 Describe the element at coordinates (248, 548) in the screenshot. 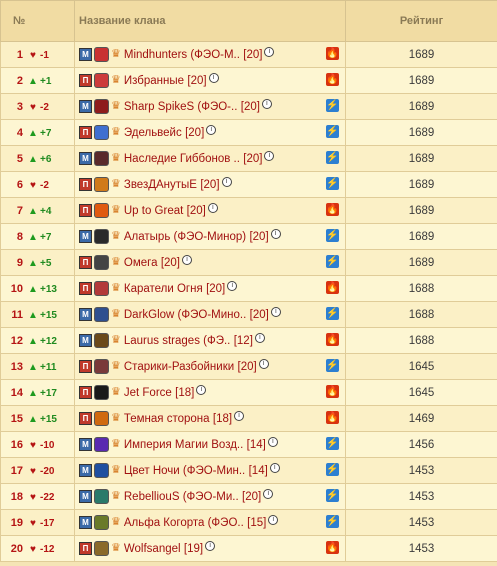

I see `table-row: 20 ♥ -12 П ♛ Wolfsangel [19] i 🔥 1453` at that location.